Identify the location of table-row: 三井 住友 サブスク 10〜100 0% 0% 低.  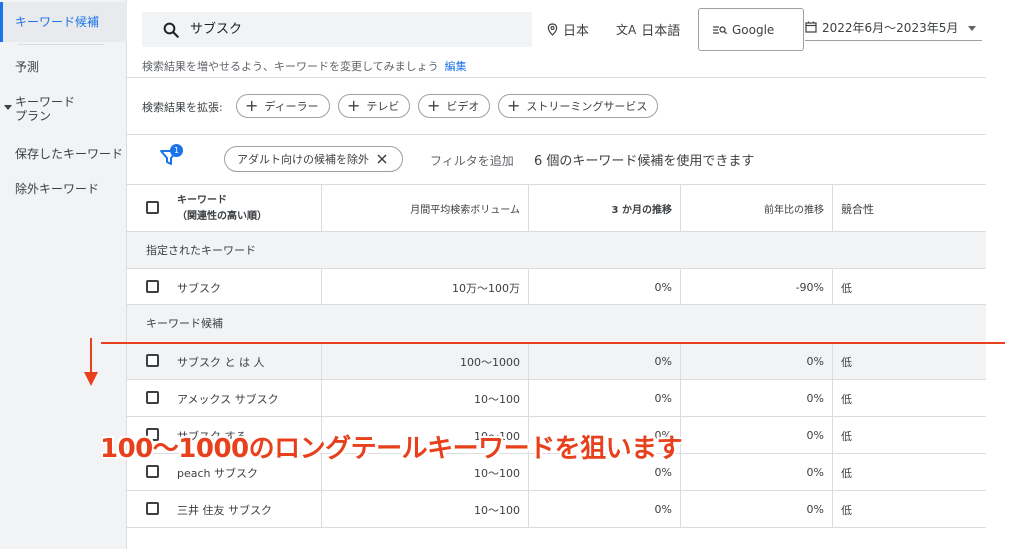
(556, 509).